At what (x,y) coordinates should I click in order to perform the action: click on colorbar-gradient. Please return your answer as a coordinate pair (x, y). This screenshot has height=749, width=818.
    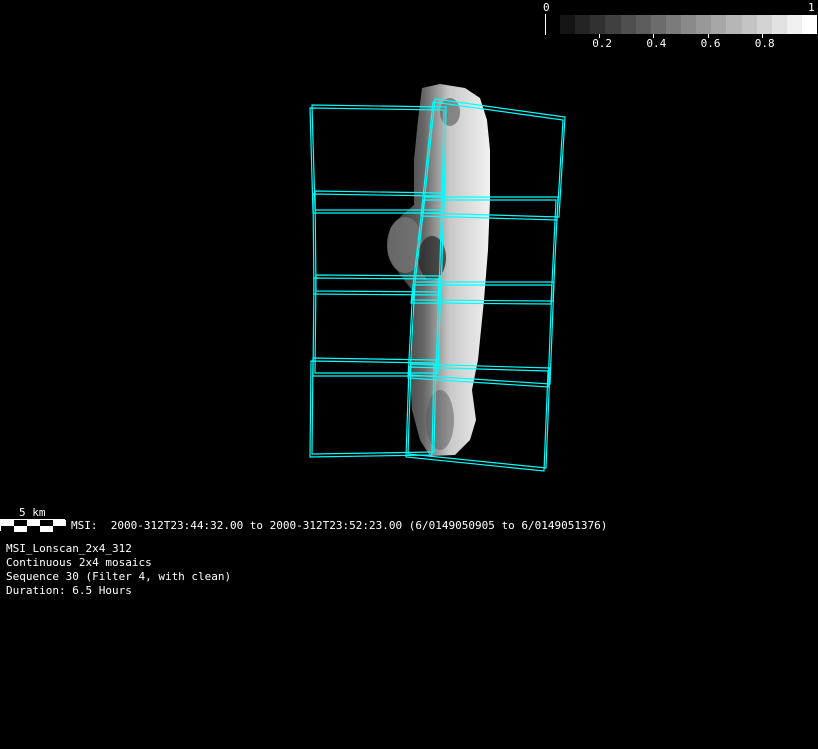
    Looking at the image, I should click on (689, 24).